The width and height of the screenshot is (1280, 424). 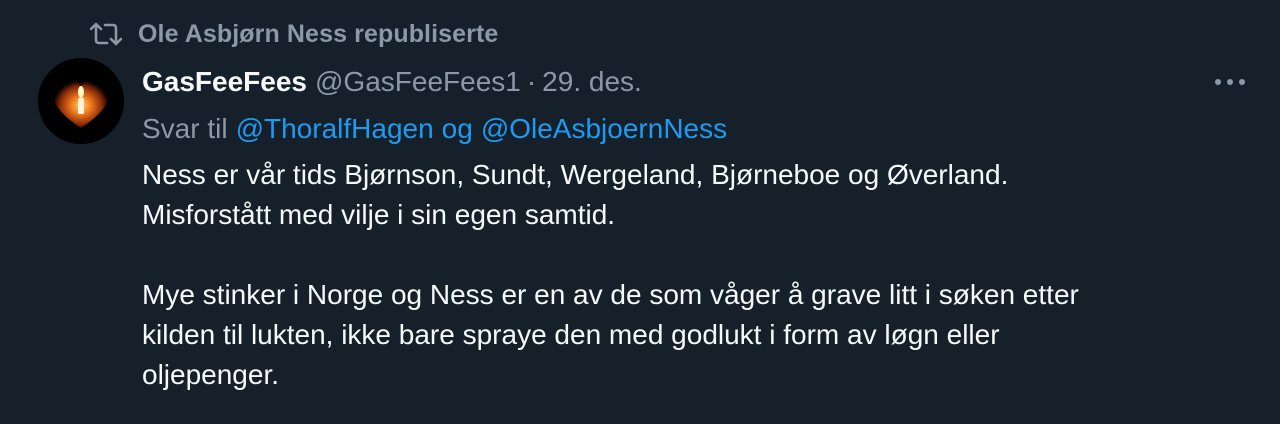 What do you see at coordinates (457, 128) in the screenshot?
I see `reply-joiner: og` at bounding box center [457, 128].